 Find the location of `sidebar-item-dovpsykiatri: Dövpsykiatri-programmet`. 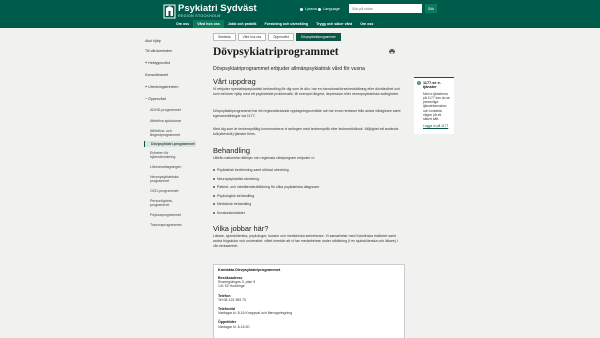

sidebar-item-dovpsykiatri: Dövpsykiatri-programmet is located at coordinates (170, 144).